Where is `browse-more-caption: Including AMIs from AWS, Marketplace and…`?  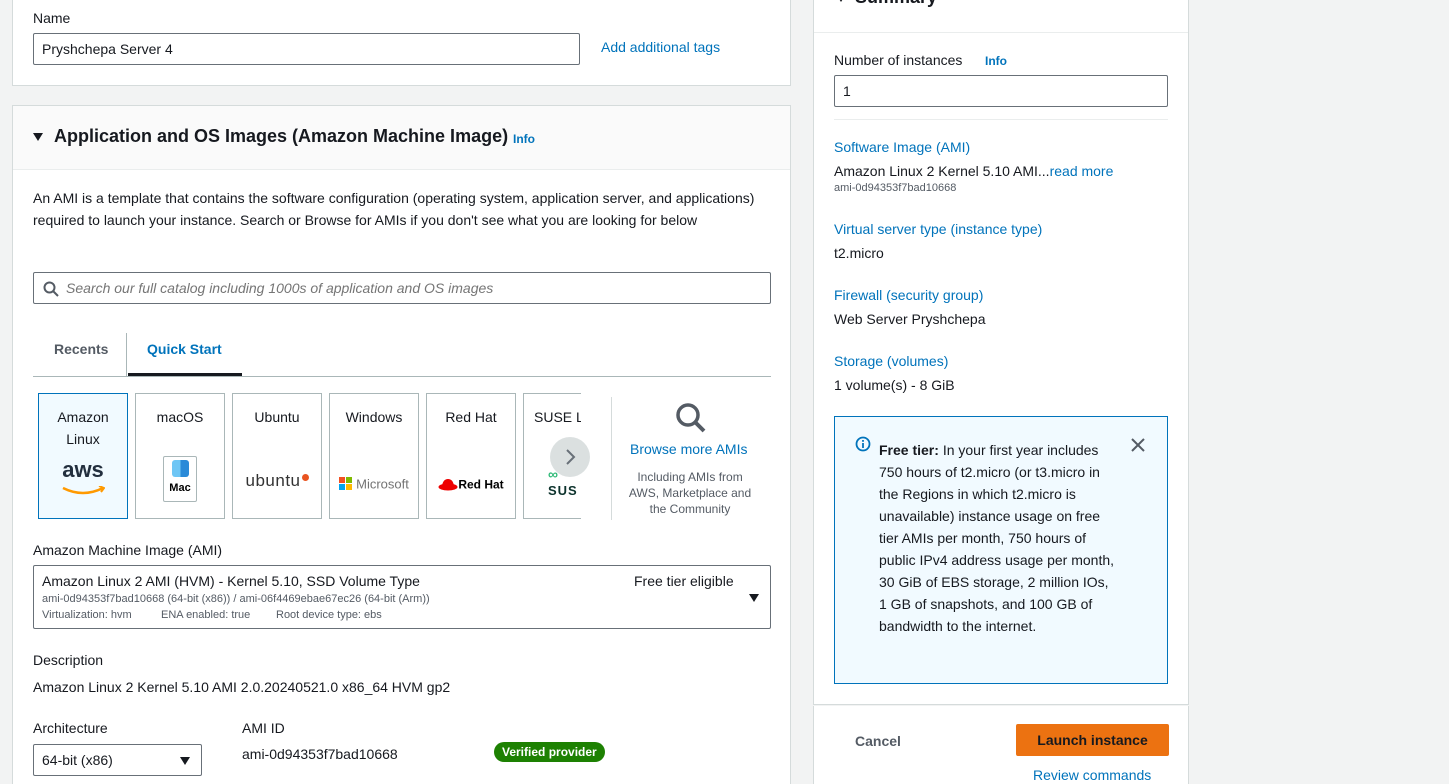
browse-more-caption: Including AMIs from AWS, Marketplace and… is located at coordinates (690, 493).